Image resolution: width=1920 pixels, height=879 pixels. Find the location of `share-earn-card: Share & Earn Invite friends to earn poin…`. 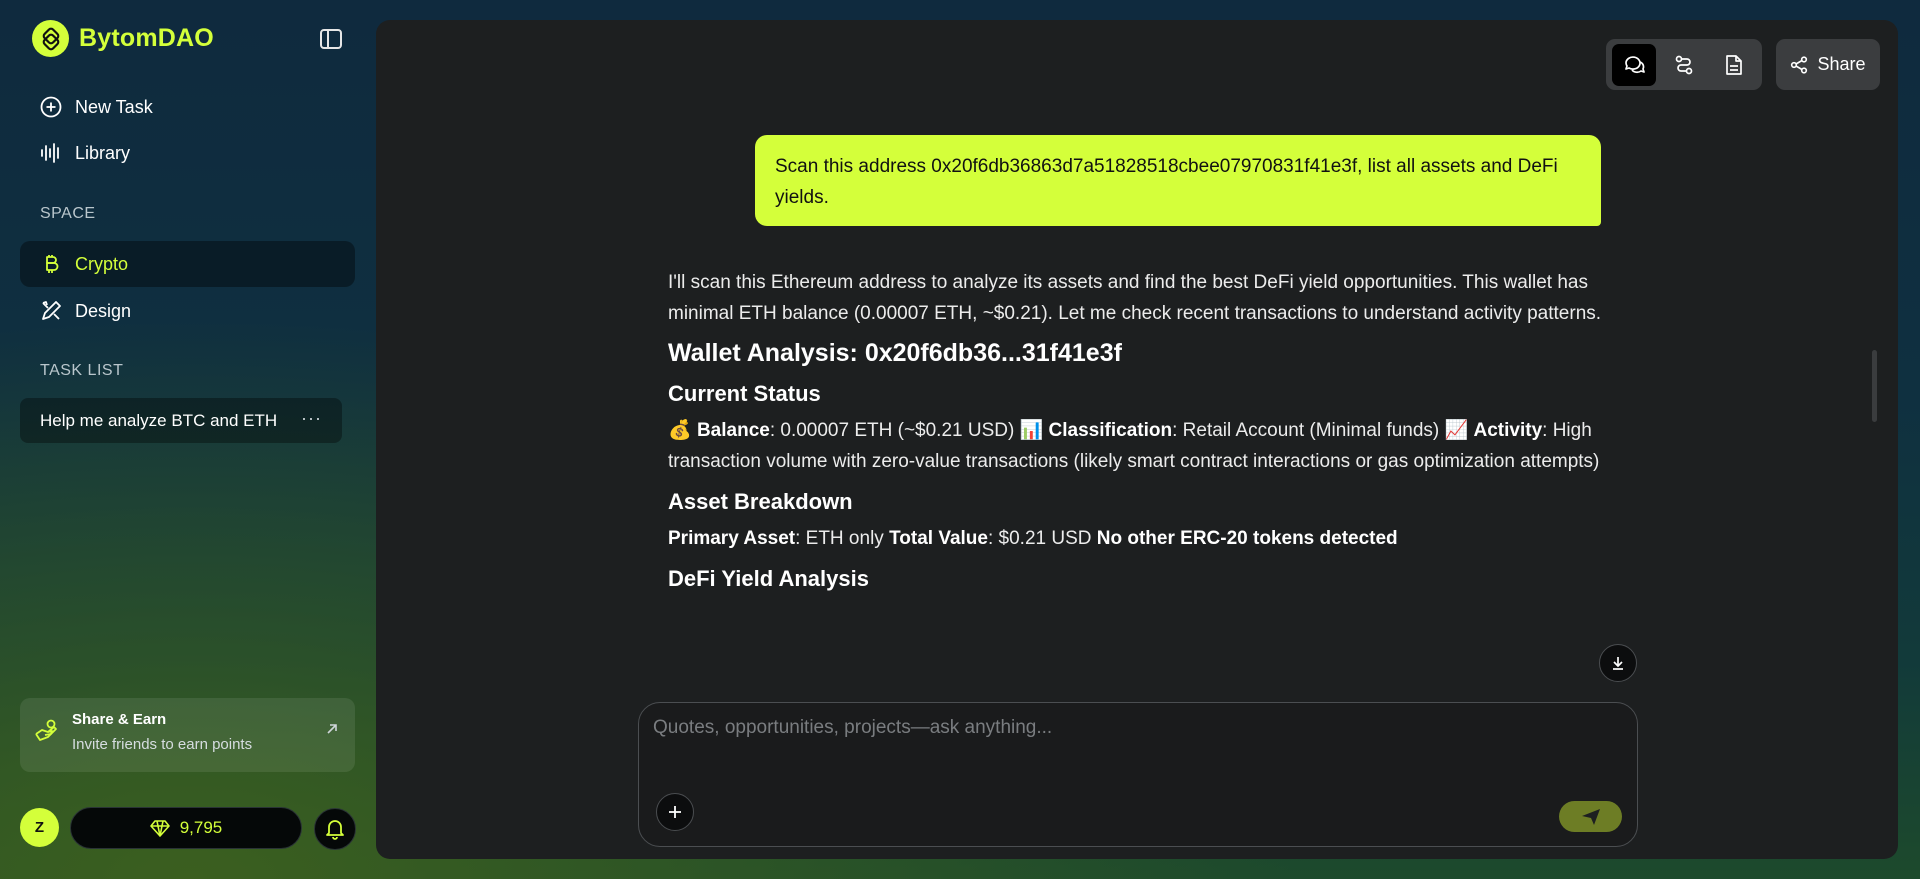

share-earn-card: Share & Earn Invite friends to earn poin… is located at coordinates (187, 735).